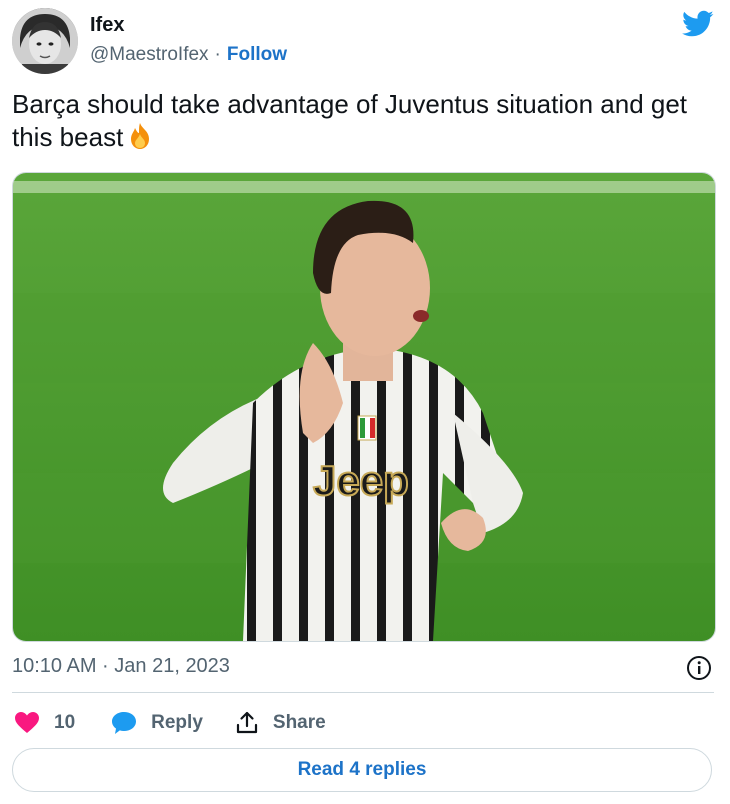 The height and width of the screenshot is (804, 730). I want to click on divider, so click(363, 692).